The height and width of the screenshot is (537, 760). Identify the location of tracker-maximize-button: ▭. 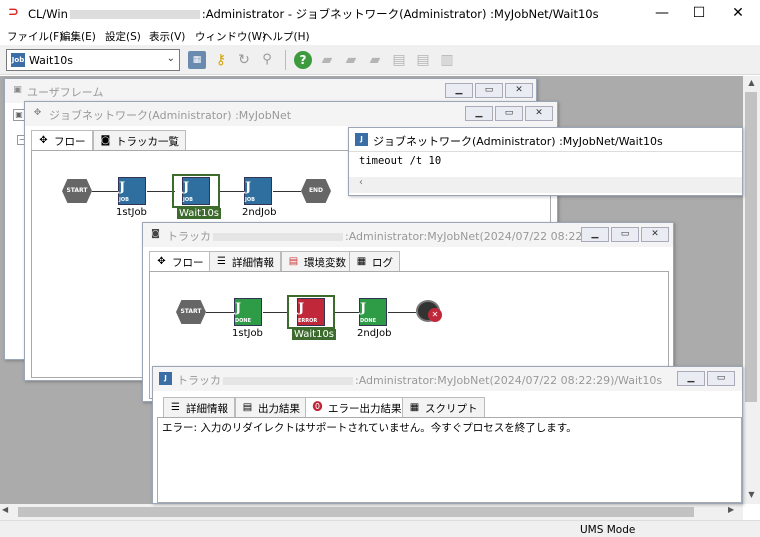
(625, 234).